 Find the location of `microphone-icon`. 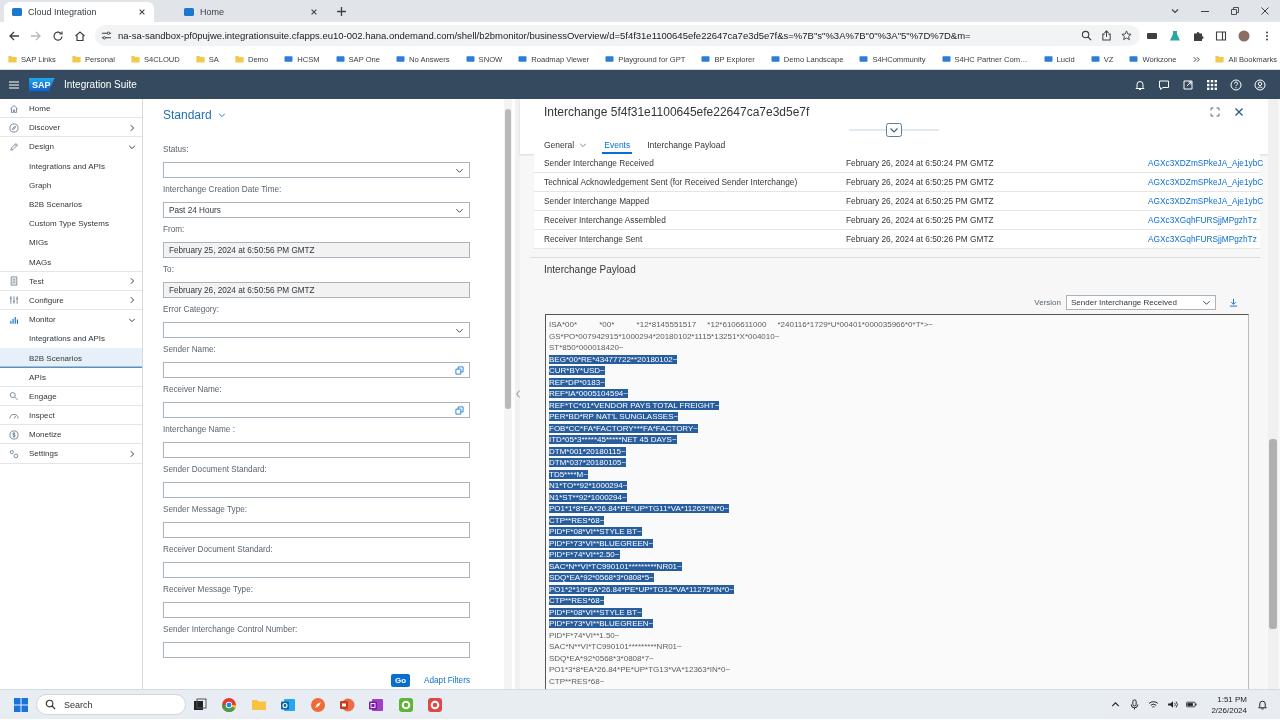

microphone-icon is located at coordinates (1135, 704).